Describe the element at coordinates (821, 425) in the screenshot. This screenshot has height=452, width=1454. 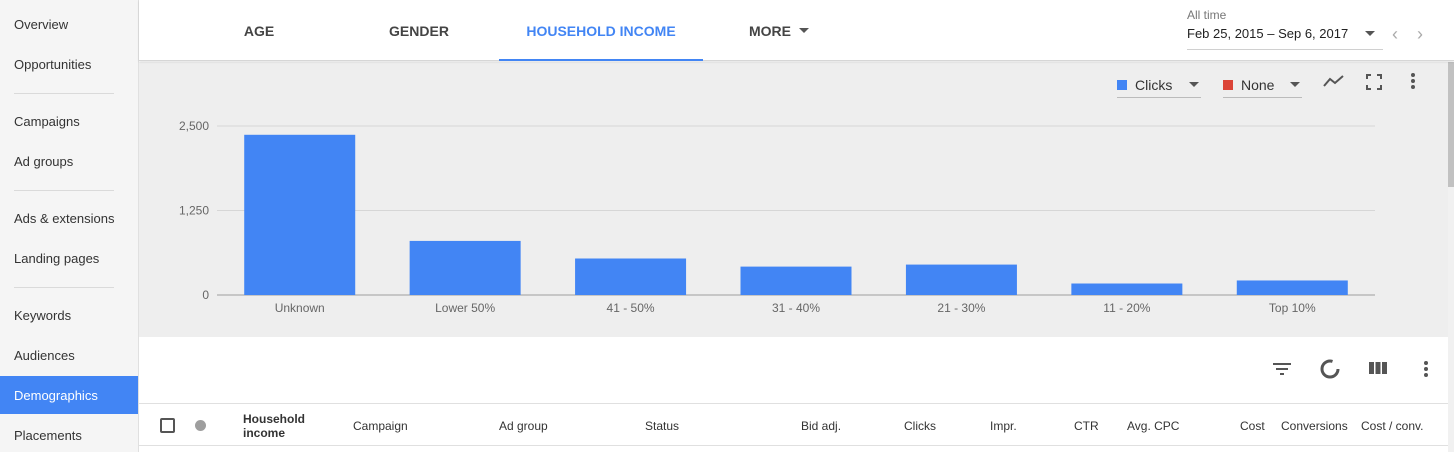
I see `column-header-bid-adj: Bid adj.` at that location.